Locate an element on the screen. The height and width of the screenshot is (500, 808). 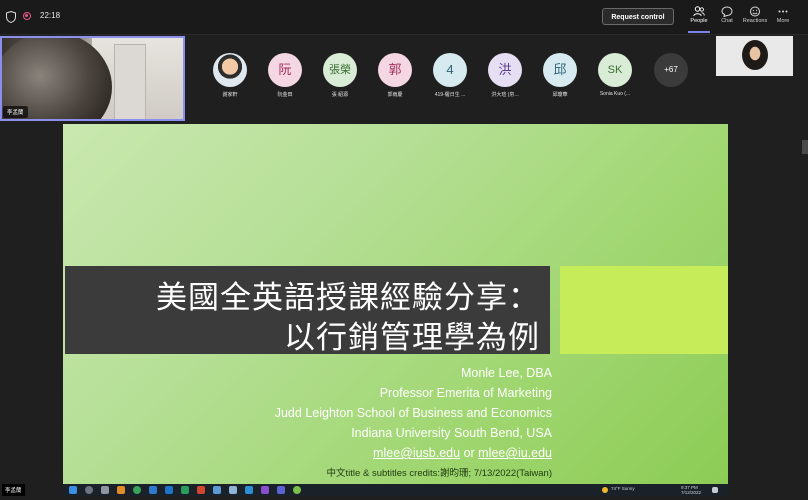
slide-title-line2: 以行銷管理學為例 is located at coordinates (412, 338).